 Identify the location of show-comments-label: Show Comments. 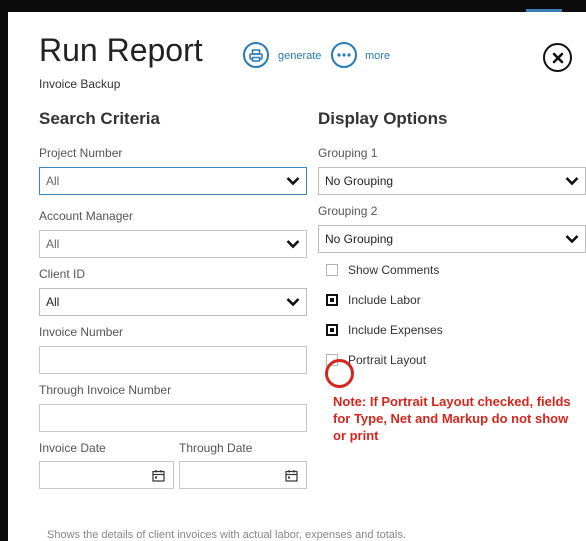
(394, 270).